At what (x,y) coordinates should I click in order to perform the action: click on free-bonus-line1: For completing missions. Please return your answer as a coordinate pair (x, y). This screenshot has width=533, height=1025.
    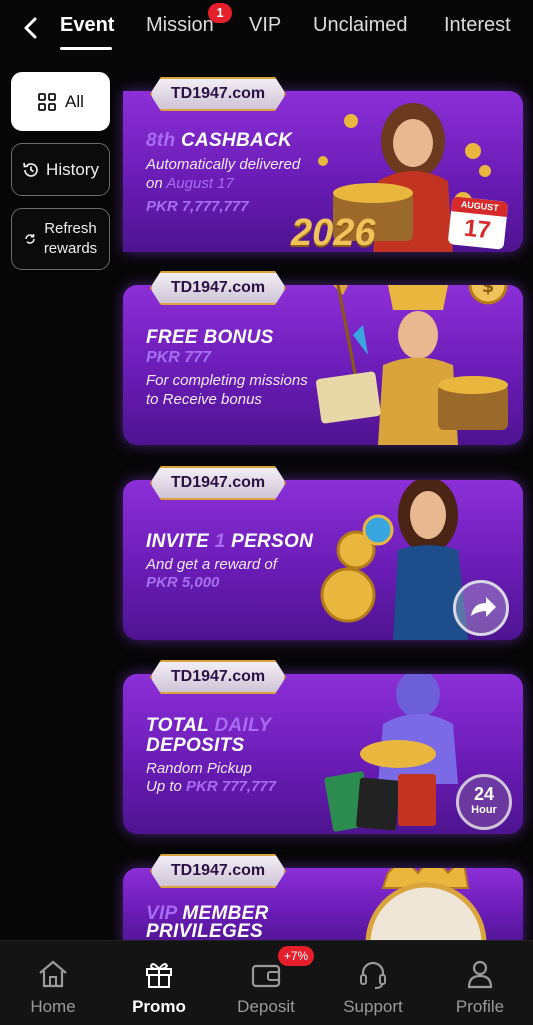
    Looking at the image, I should click on (227, 380).